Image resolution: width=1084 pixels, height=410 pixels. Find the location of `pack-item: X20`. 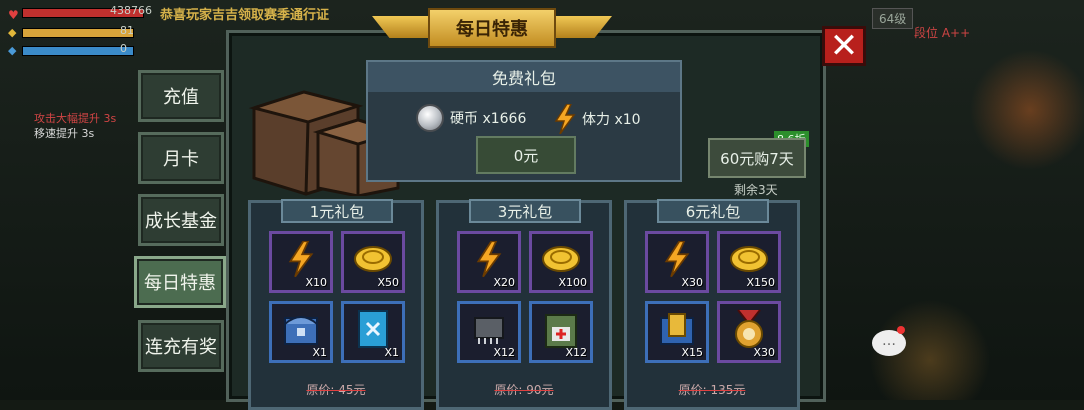

pack-item: X20 is located at coordinates (489, 262).